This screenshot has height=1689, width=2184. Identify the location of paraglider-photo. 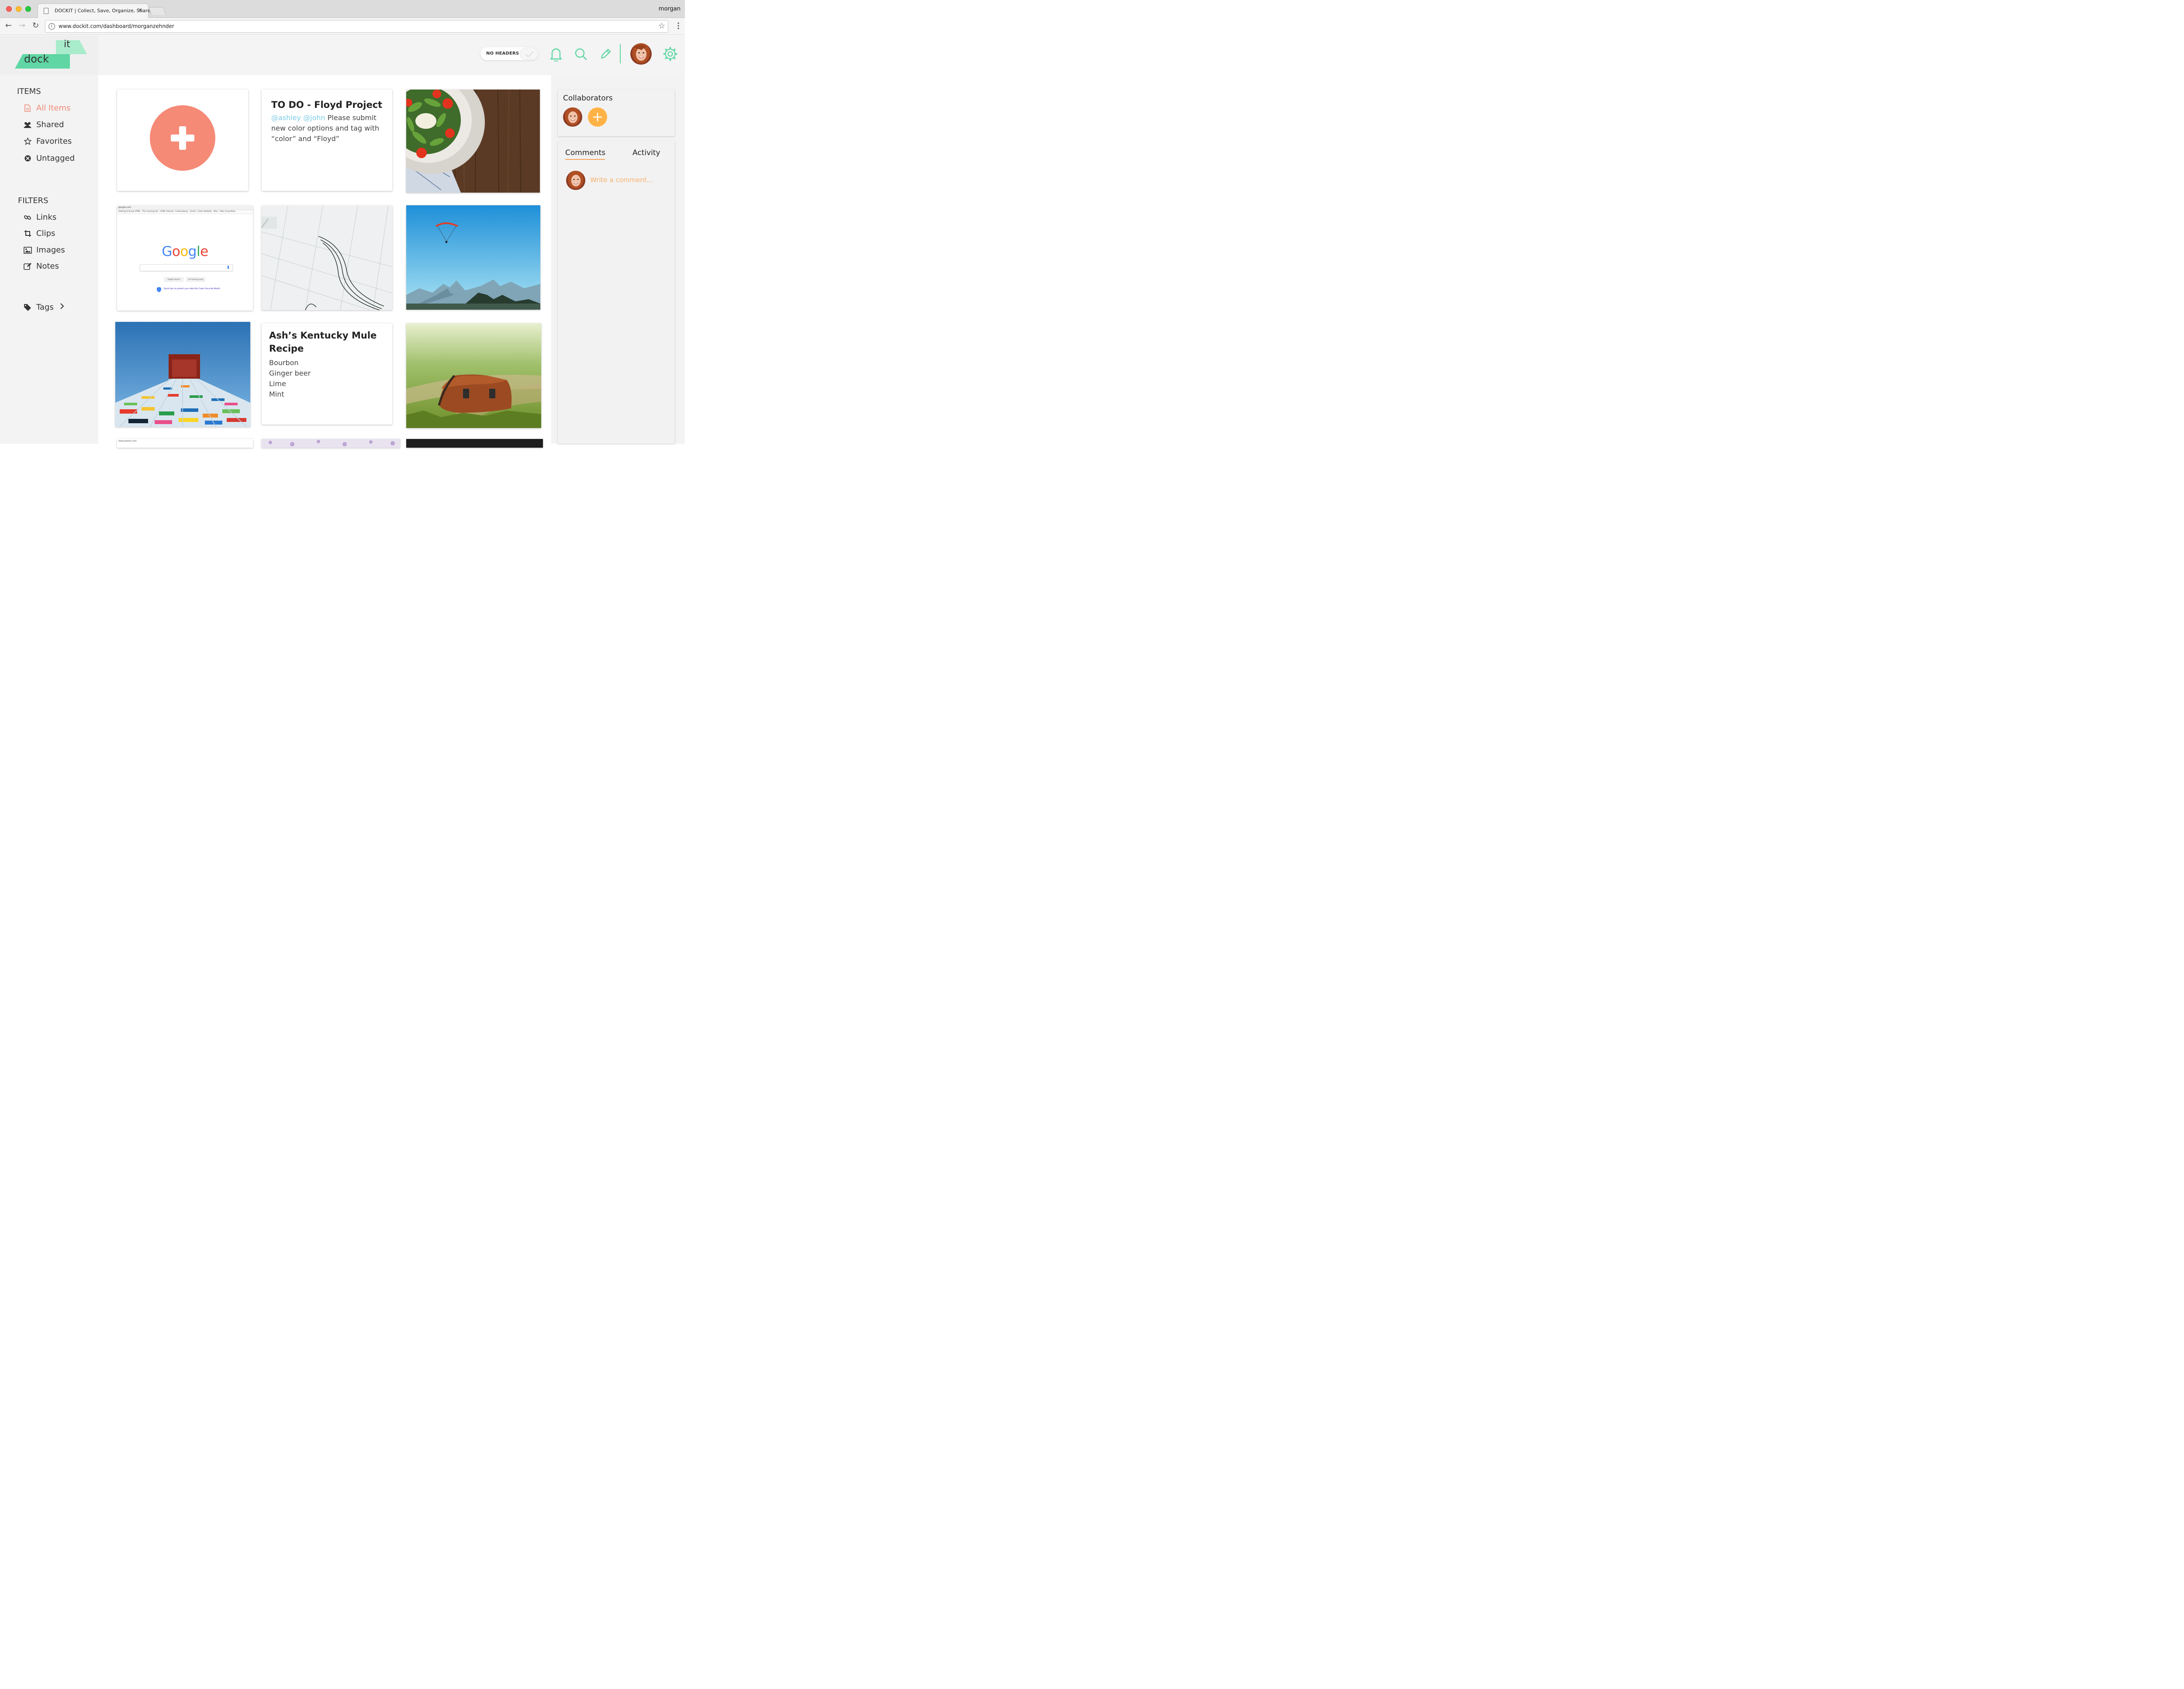
(473, 257).